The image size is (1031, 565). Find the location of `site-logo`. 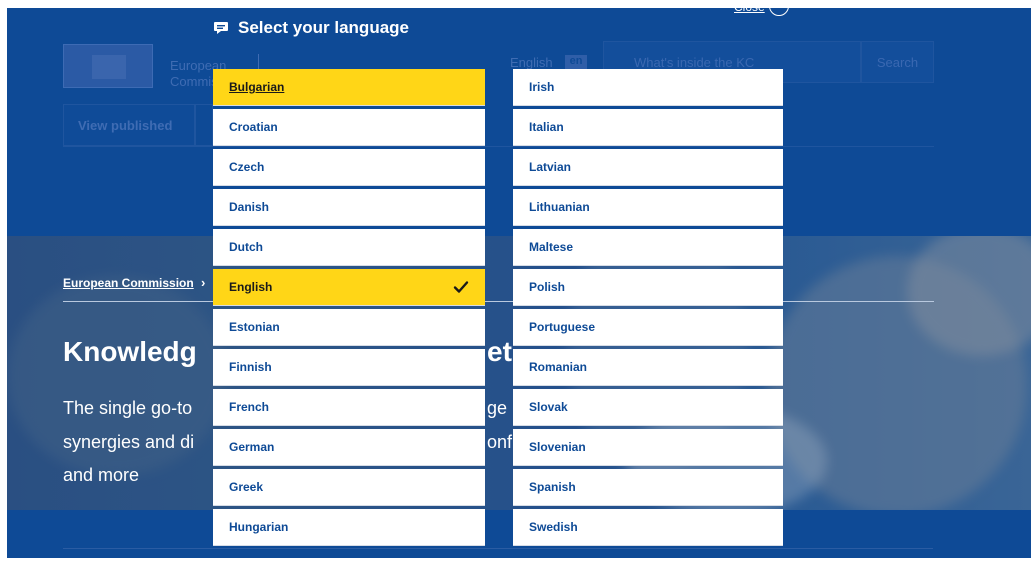

site-logo is located at coordinates (108, 66).